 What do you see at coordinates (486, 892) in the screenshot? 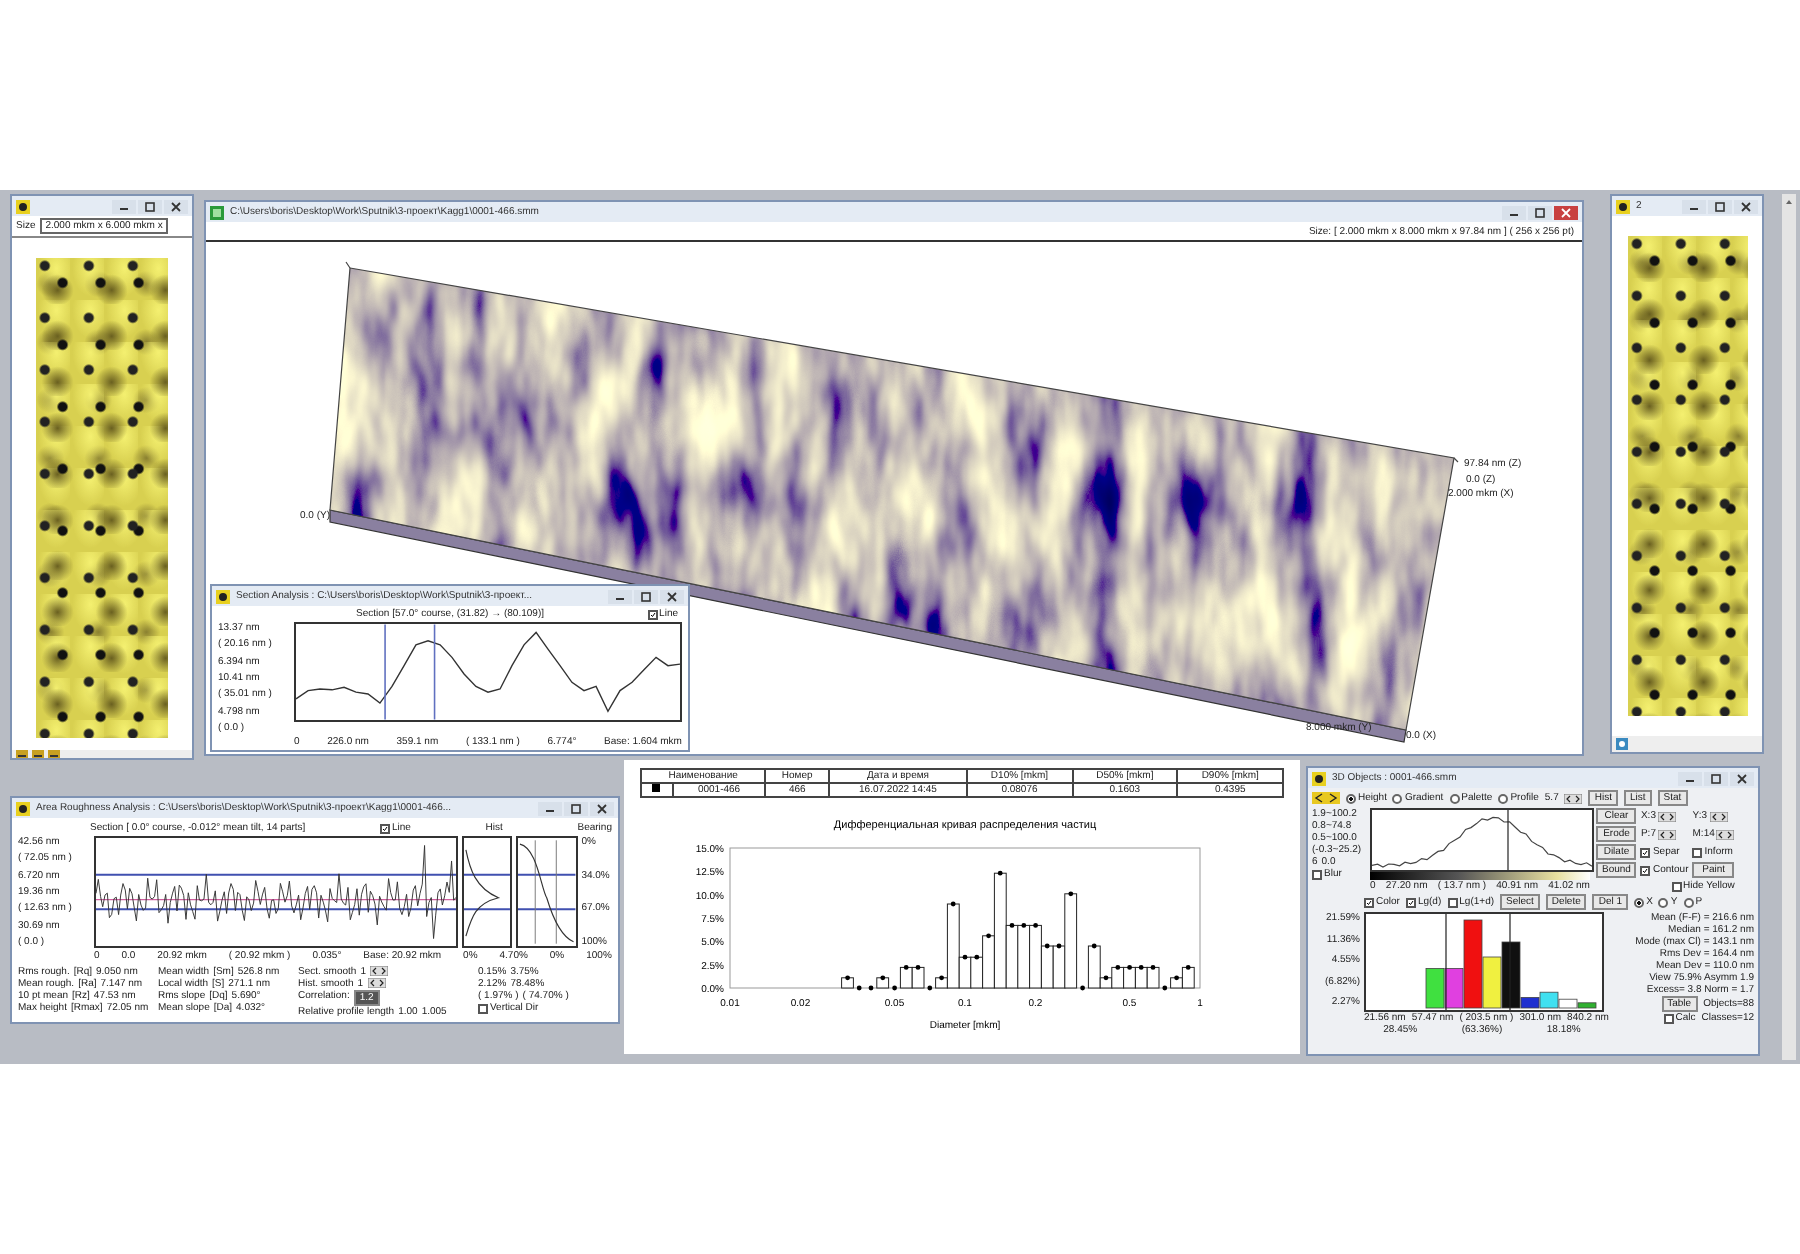
I see `height-histogram-plot` at bounding box center [486, 892].